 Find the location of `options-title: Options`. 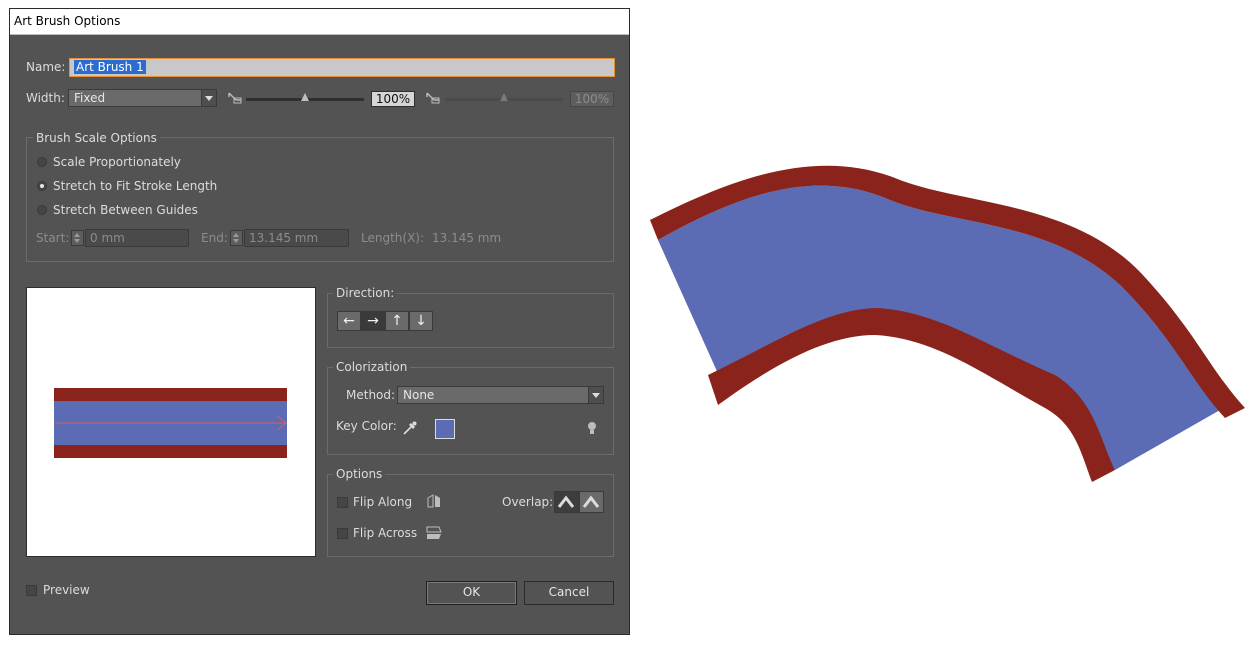

options-title: Options is located at coordinates (359, 474).